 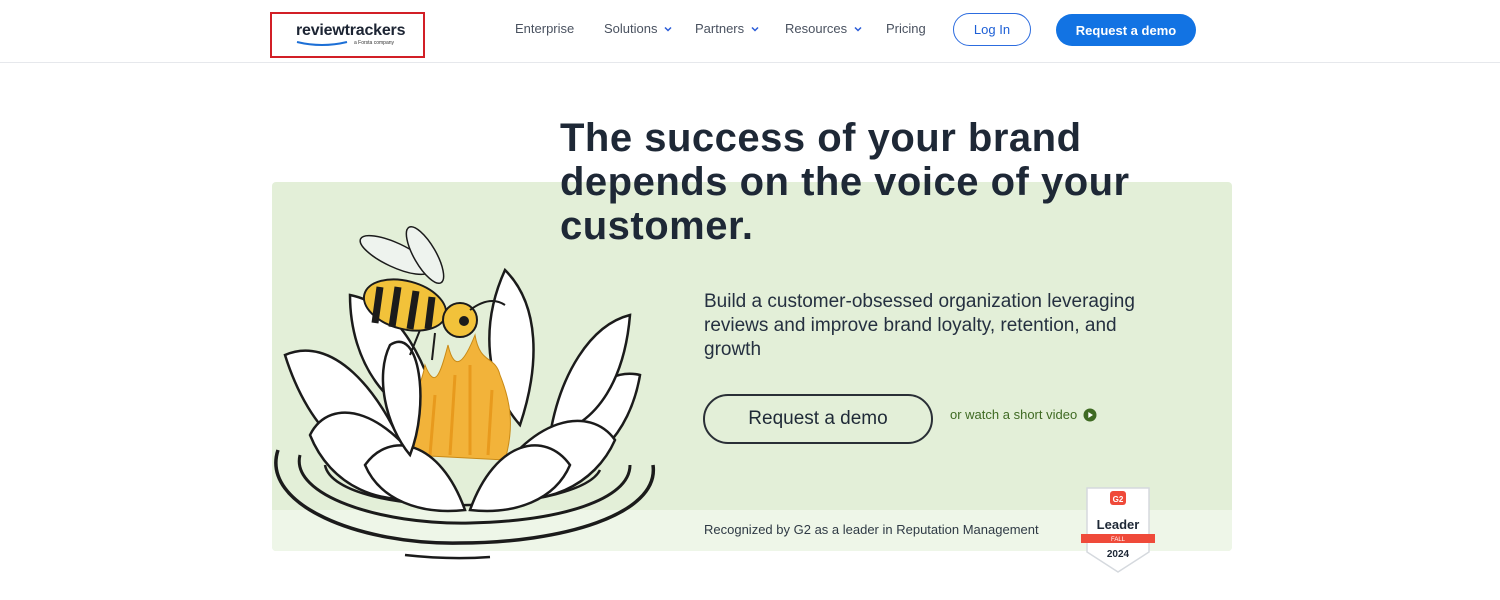 I want to click on badge-year: 2024, so click(x=1118, y=554).